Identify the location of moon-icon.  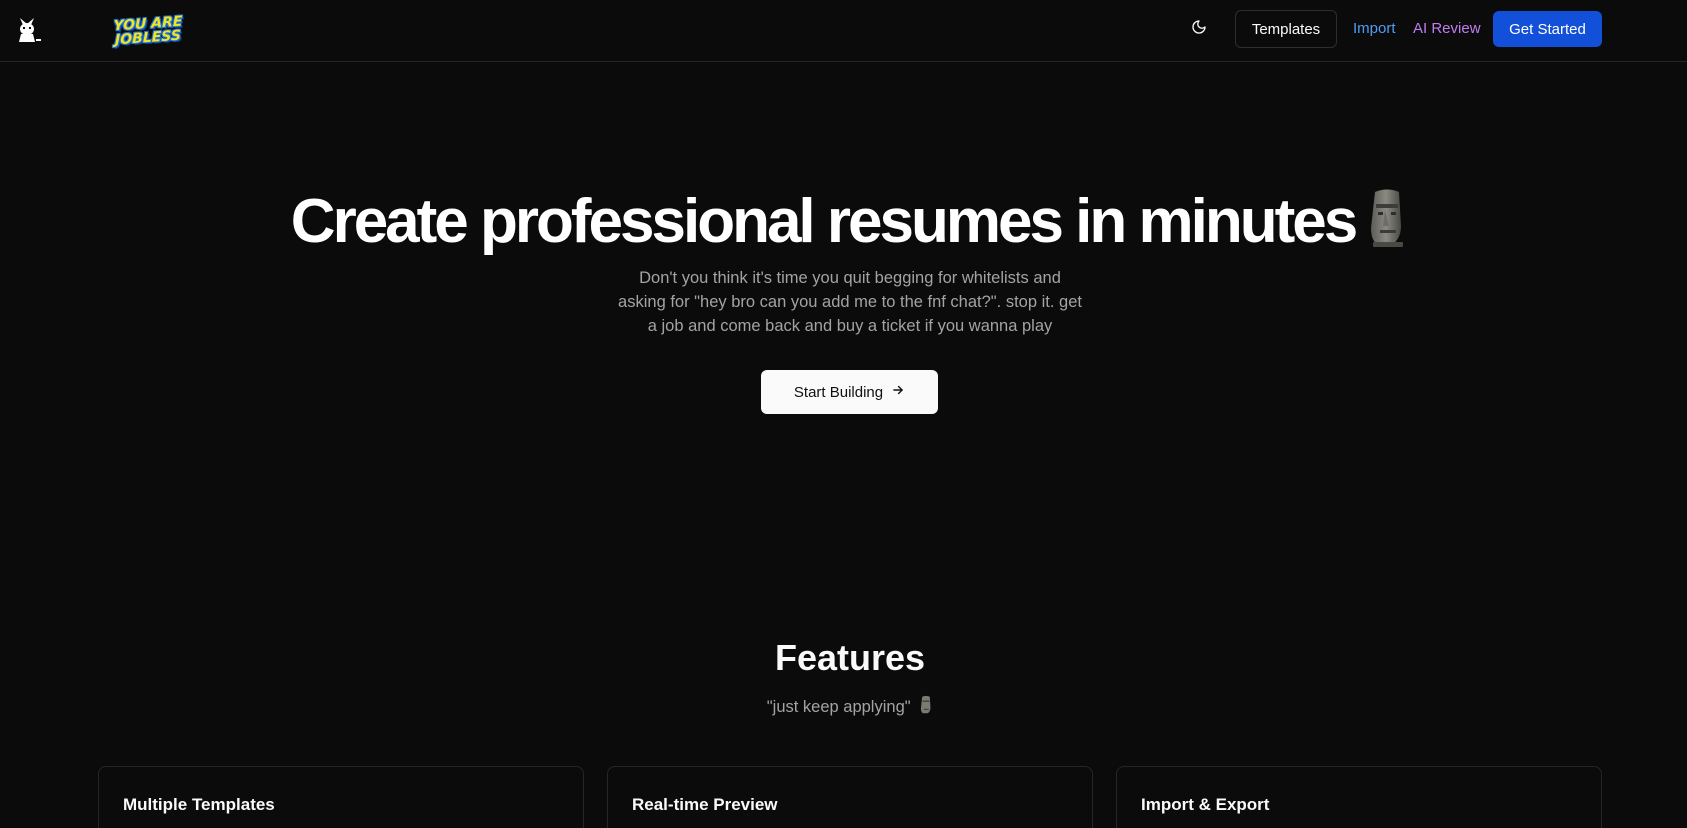
(1199, 29).